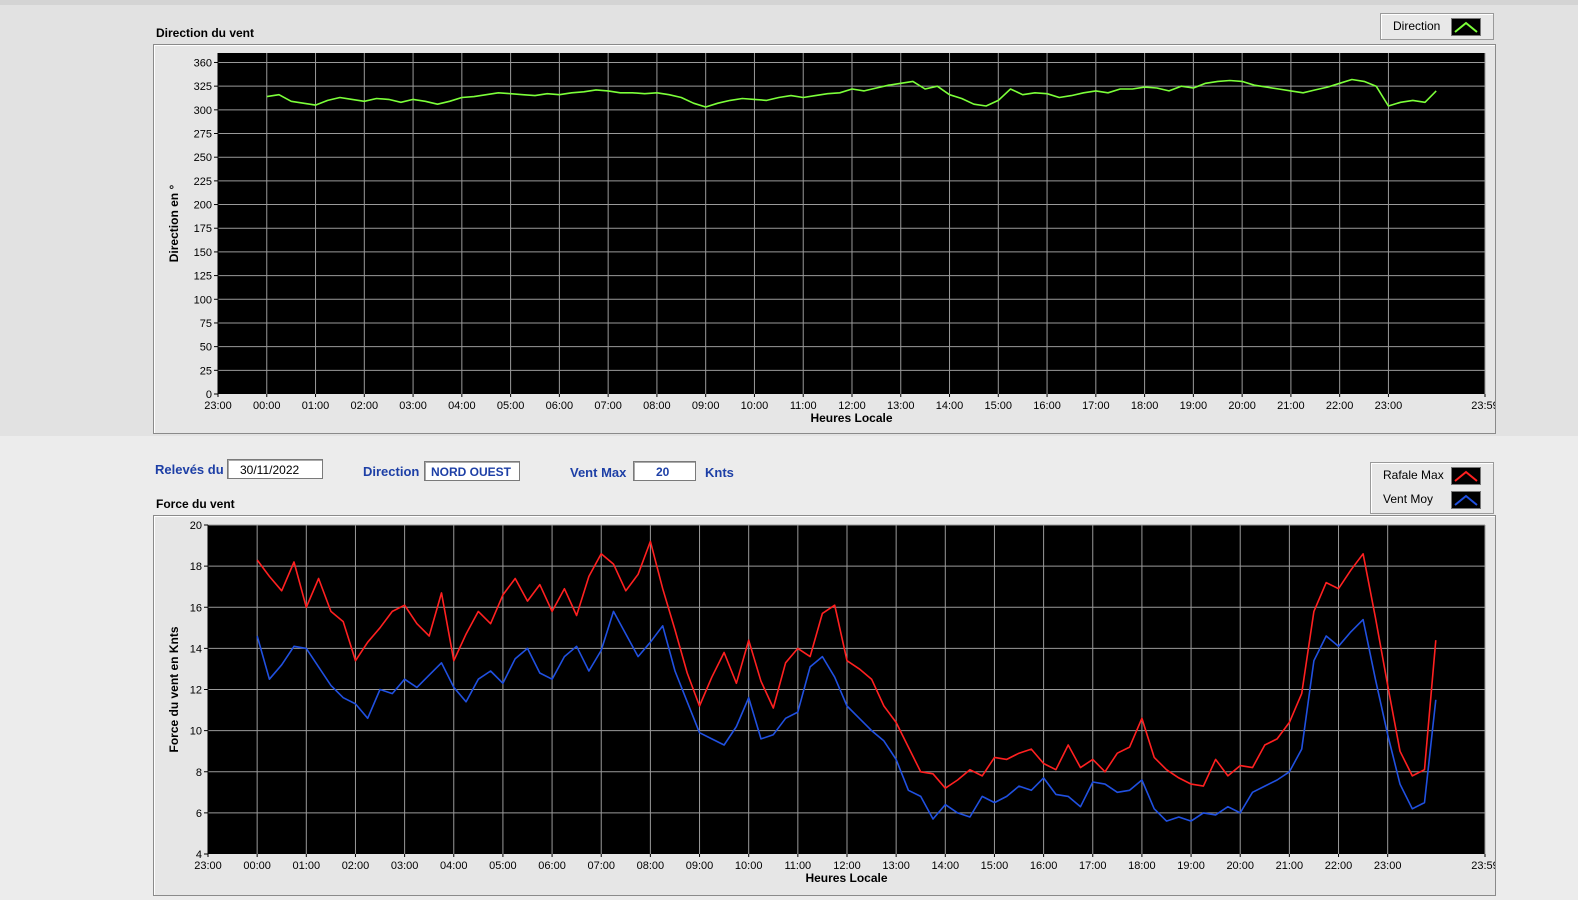 The height and width of the screenshot is (900, 1578). Describe the element at coordinates (203, 229) in the screenshot. I see `direction-y-tick-label: 175` at that location.